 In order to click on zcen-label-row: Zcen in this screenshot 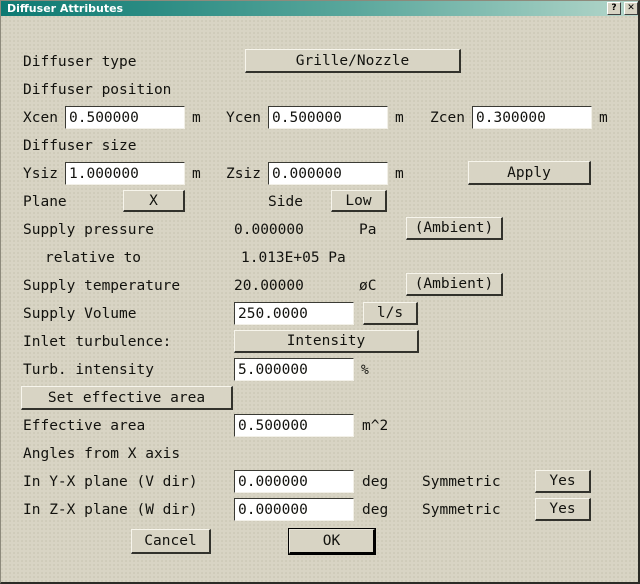, I will do `click(447, 118)`.